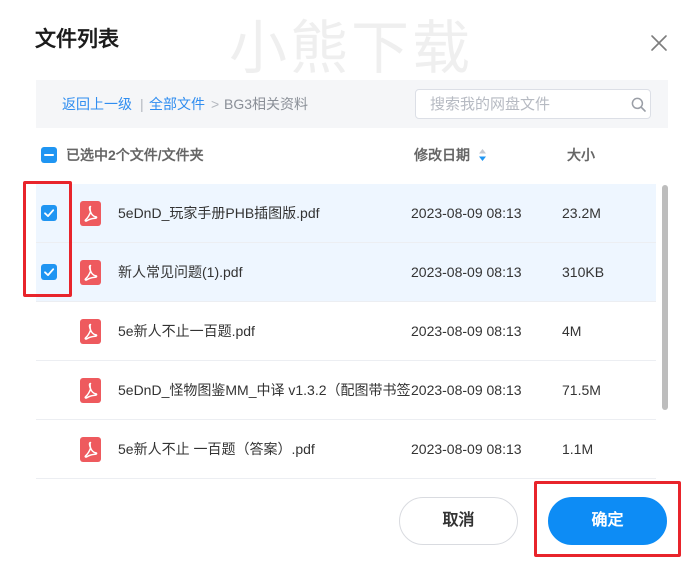  I want to click on cancel-button: 取消, so click(458, 521).